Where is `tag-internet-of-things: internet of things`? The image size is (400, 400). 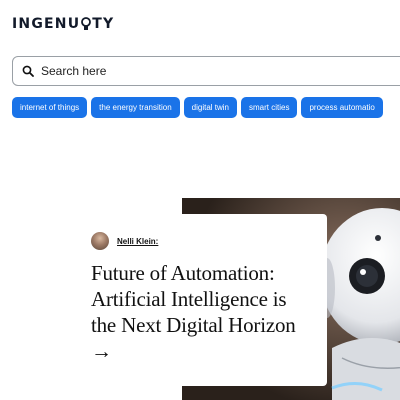
tag-internet-of-things: internet of things is located at coordinates (50, 107).